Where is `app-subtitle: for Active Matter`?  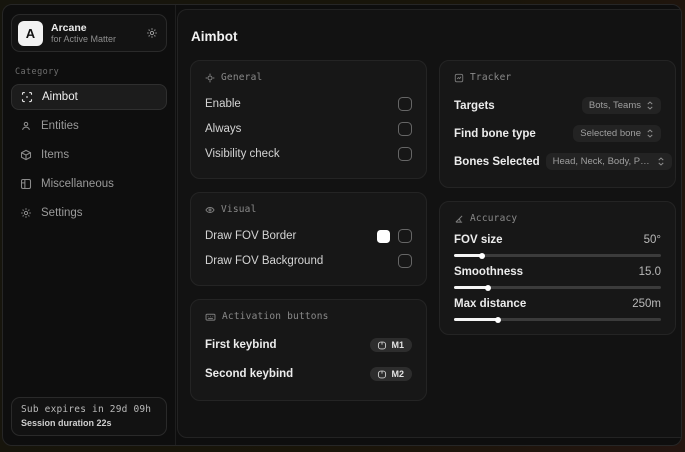 app-subtitle: for Active Matter is located at coordinates (84, 38).